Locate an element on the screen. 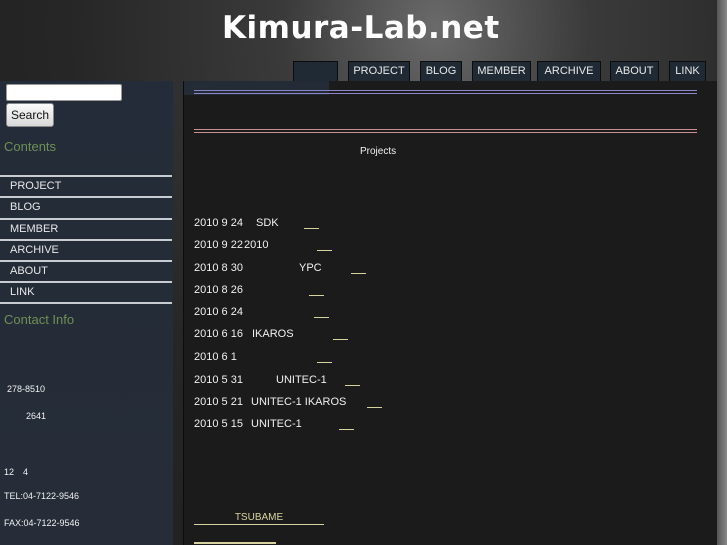  news-row: 2010 9 24 SDK is located at coordinates (444, 224).